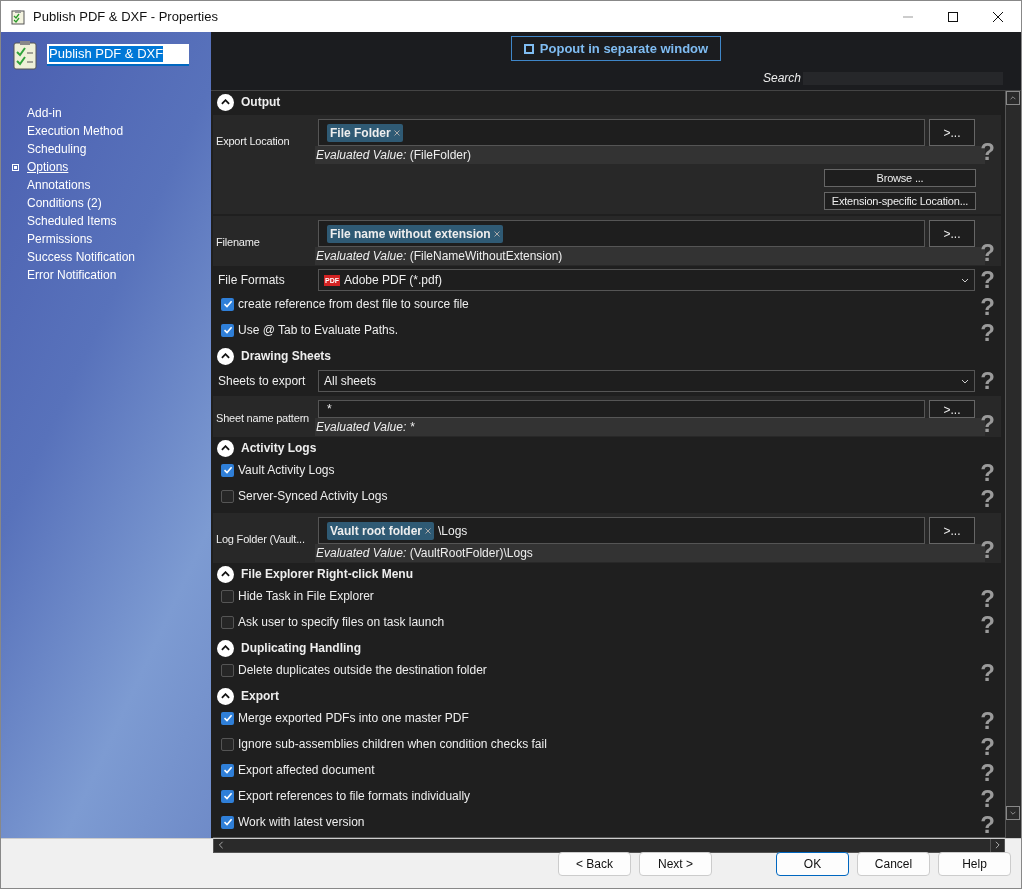 This screenshot has width=1022, height=889. What do you see at coordinates (313, 496) in the screenshot?
I see `checkbox-label: Server-Synced Activity Logs` at bounding box center [313, 496].